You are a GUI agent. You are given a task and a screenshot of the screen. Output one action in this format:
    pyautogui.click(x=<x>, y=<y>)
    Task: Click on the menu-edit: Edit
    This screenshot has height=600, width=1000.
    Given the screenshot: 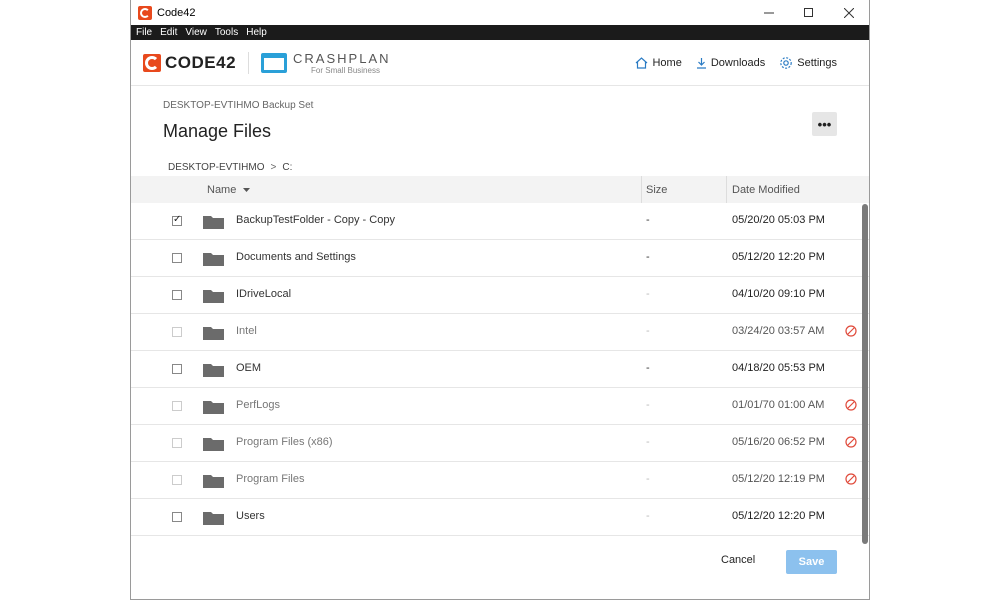 What is the action you would take?
    pyautogui.click(x=168, y=32)
    